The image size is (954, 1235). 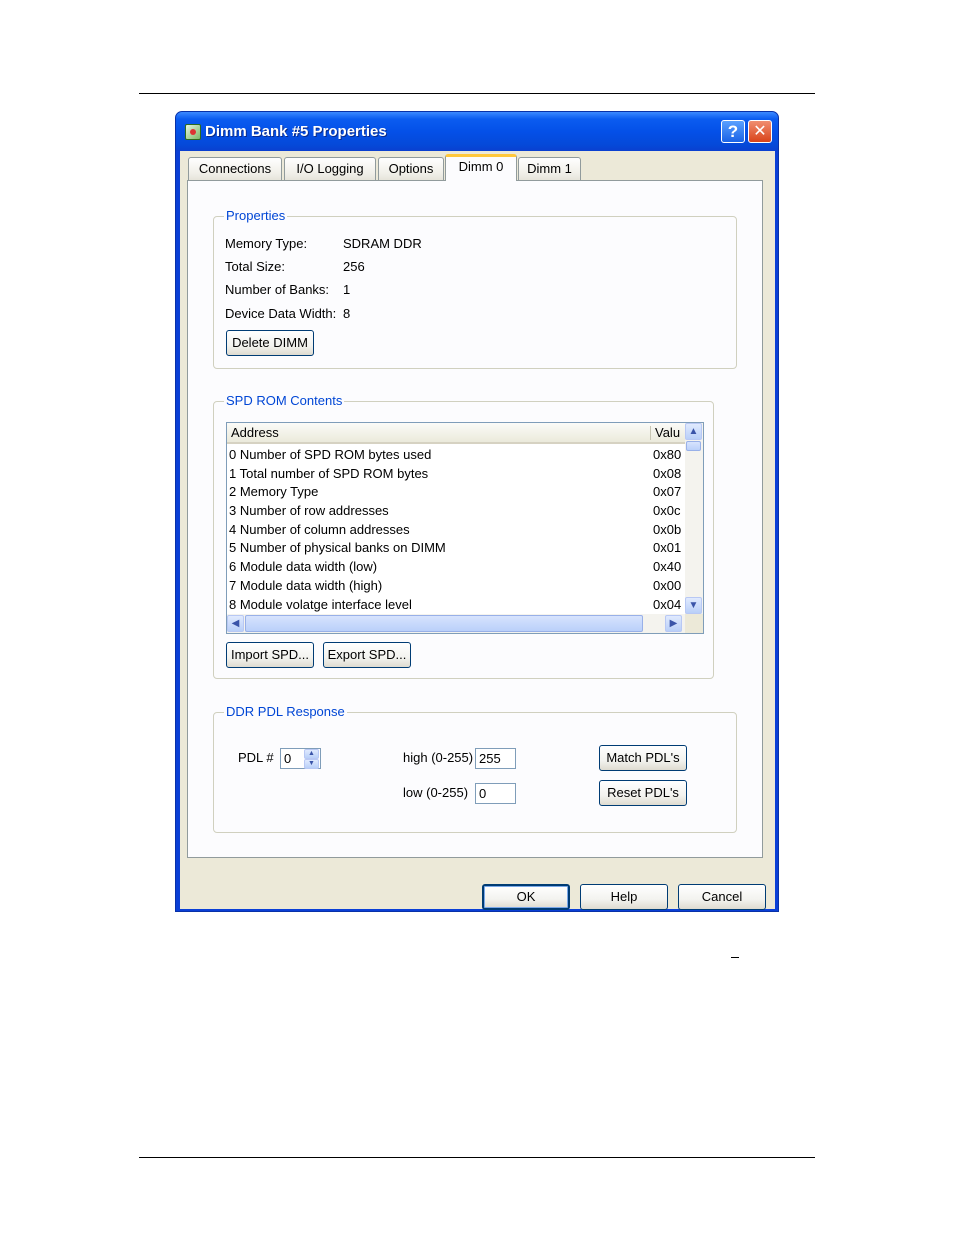 What do you see at coordinates (256, 757) in the screenshot?
I see `pdl-number-label: PDL #` at bounding box center [256, 757].